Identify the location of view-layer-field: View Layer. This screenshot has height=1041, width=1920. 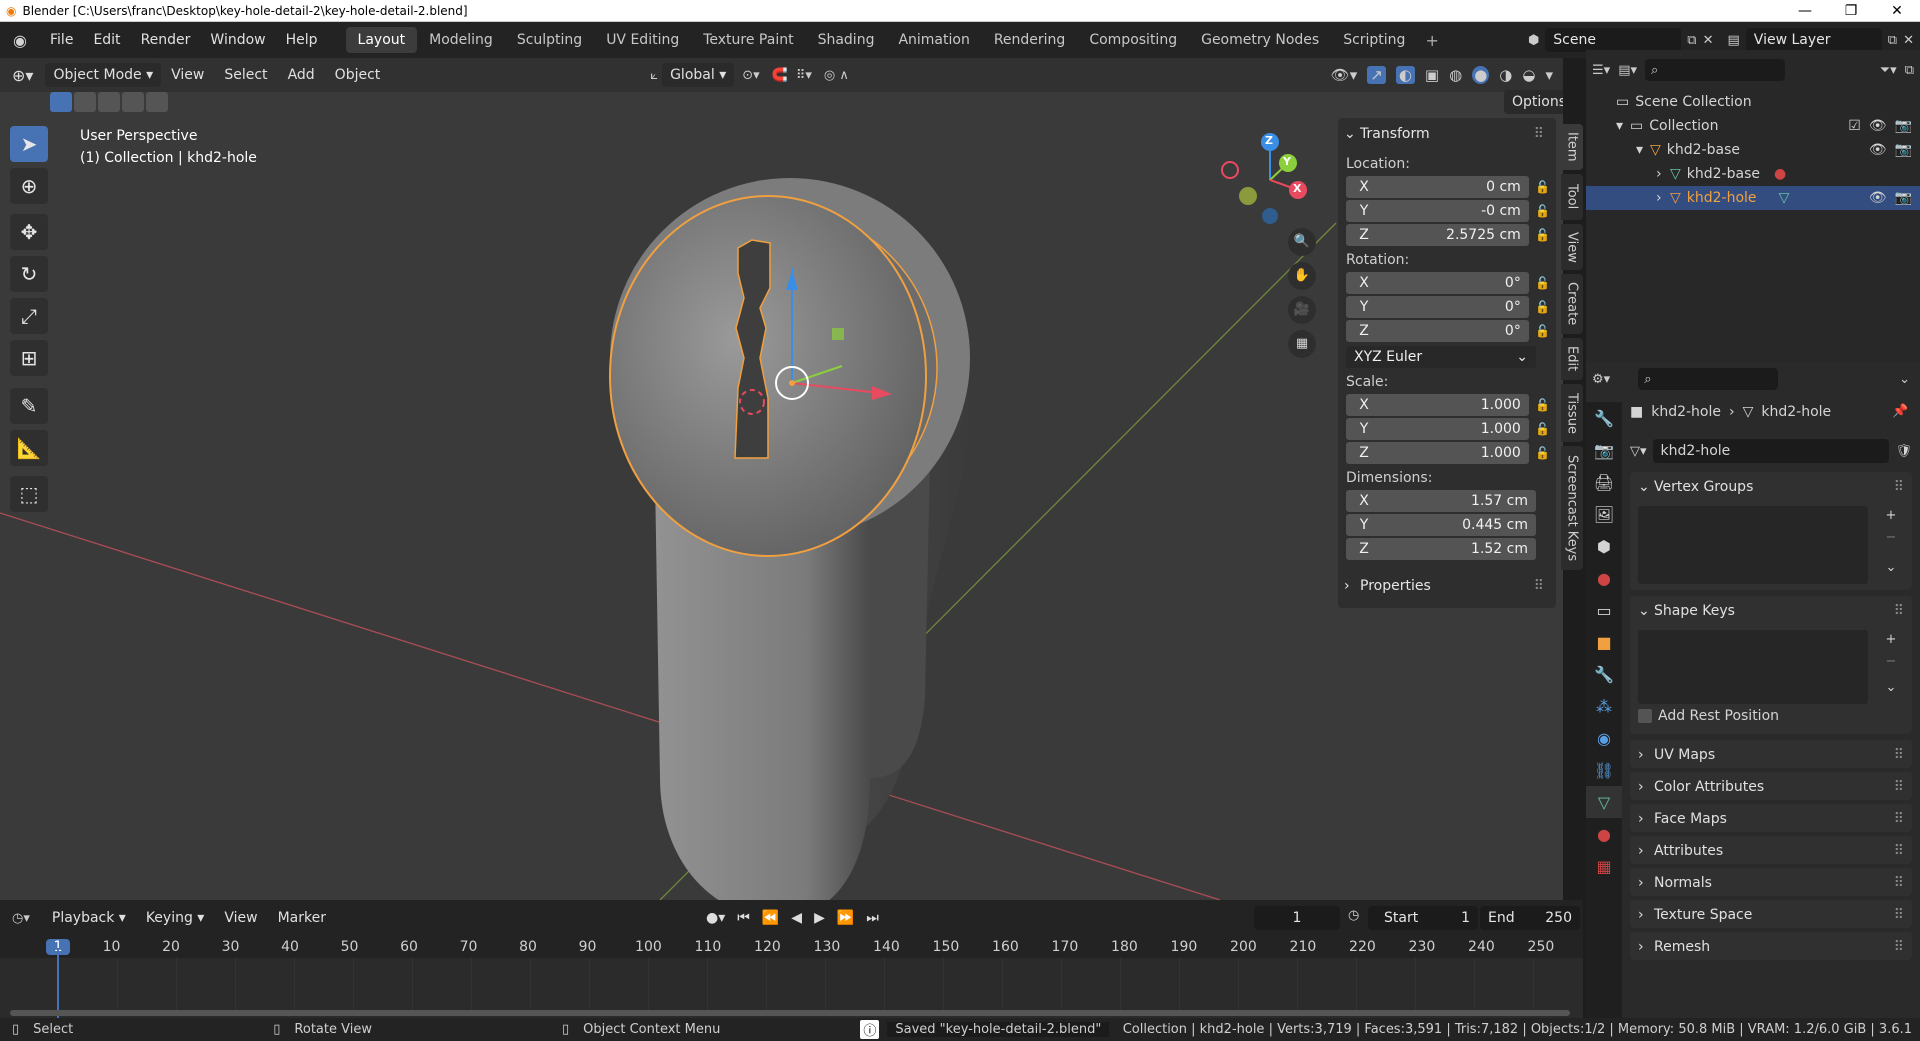
(1813, 40).